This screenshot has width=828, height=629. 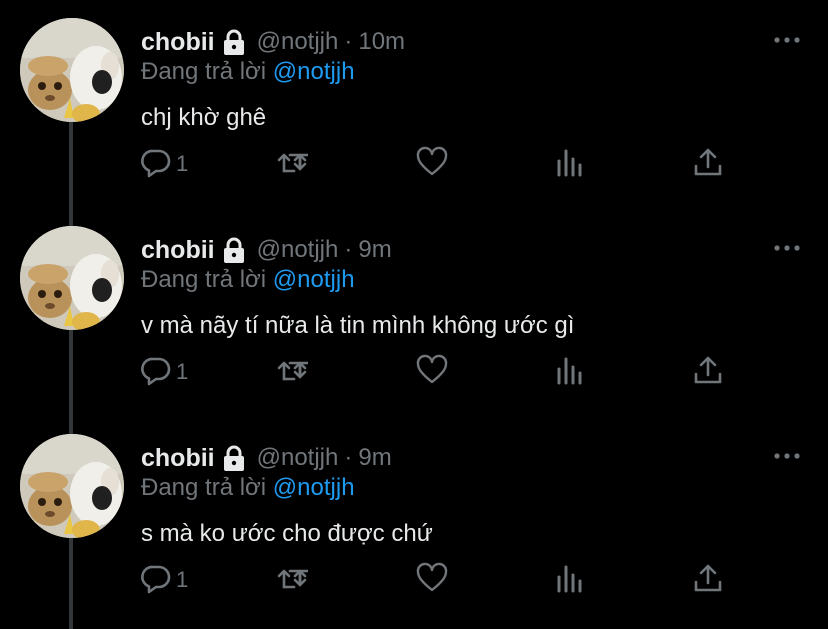 What do you see at coordinates (287, 533) in the screenshot?
I see `tweet-text: s mà ko ước cho được chứ` at bounding box center [287, 533].